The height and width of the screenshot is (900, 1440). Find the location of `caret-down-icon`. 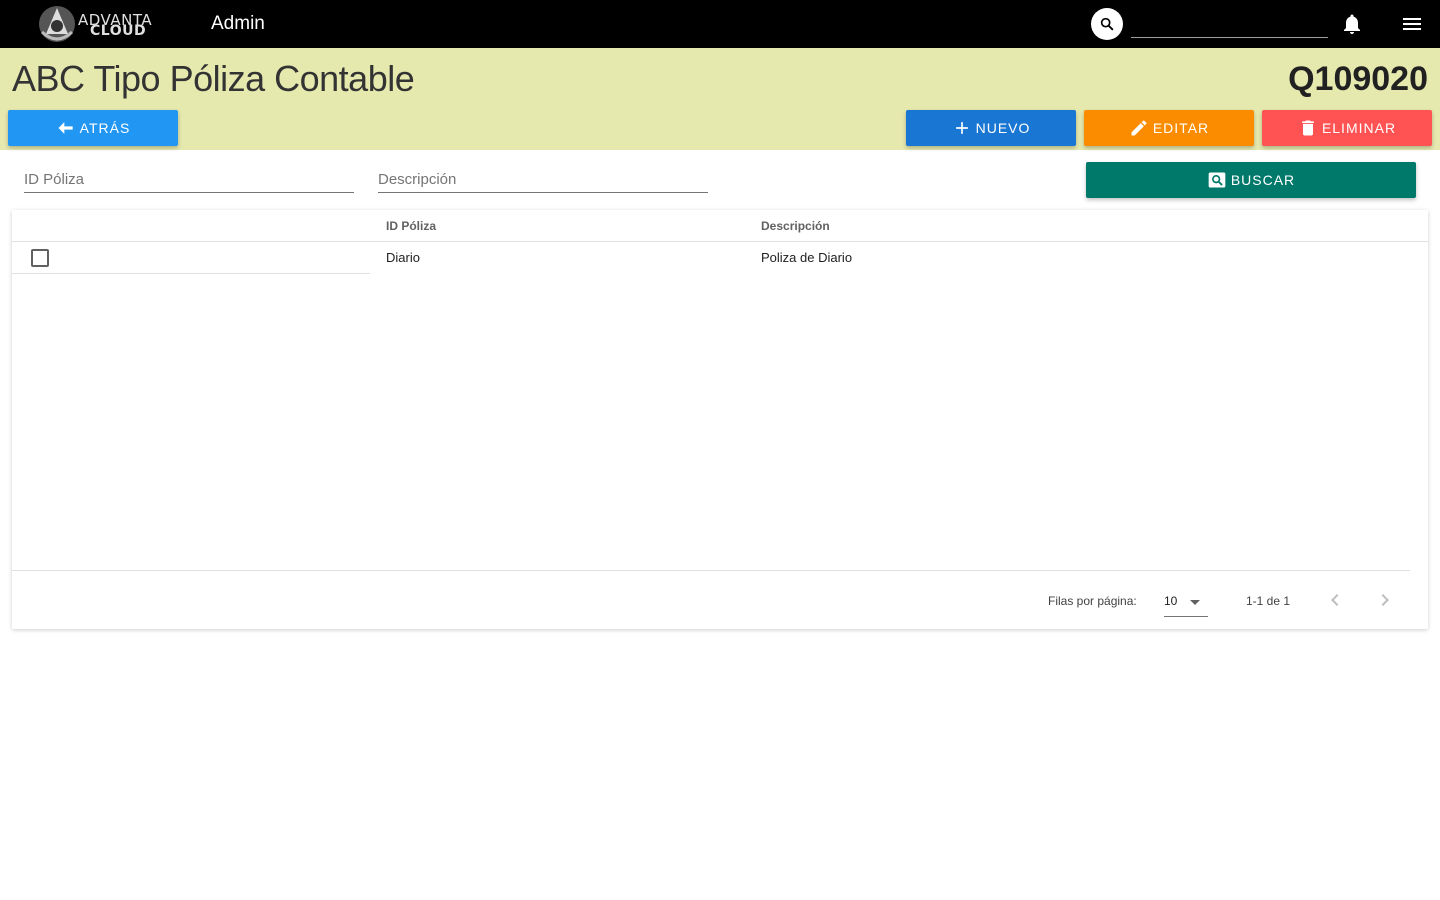

caret-down-icon is located at coordinates (1195, 602).